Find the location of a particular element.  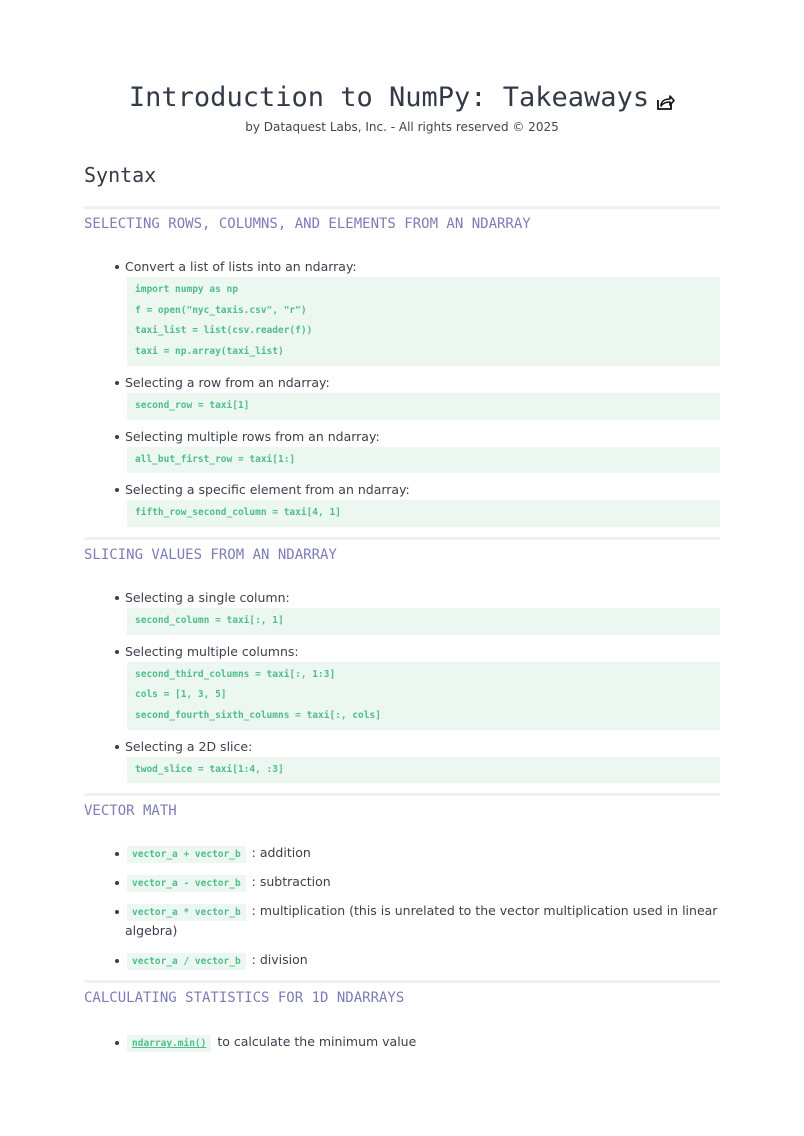

item-text: Selecting multiple rows from an ndarray: is located at coordinates (252, 436).